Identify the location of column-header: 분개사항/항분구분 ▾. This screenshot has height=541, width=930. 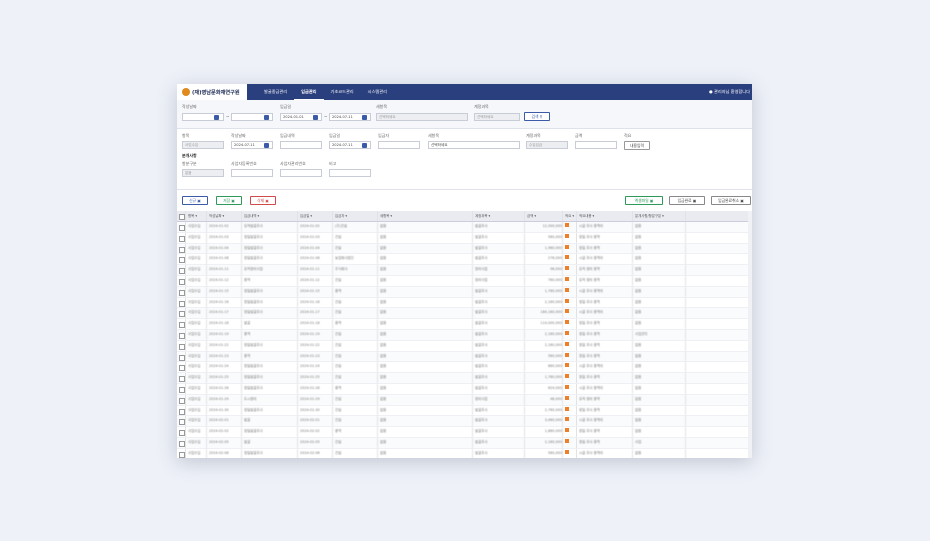
(659, 216).